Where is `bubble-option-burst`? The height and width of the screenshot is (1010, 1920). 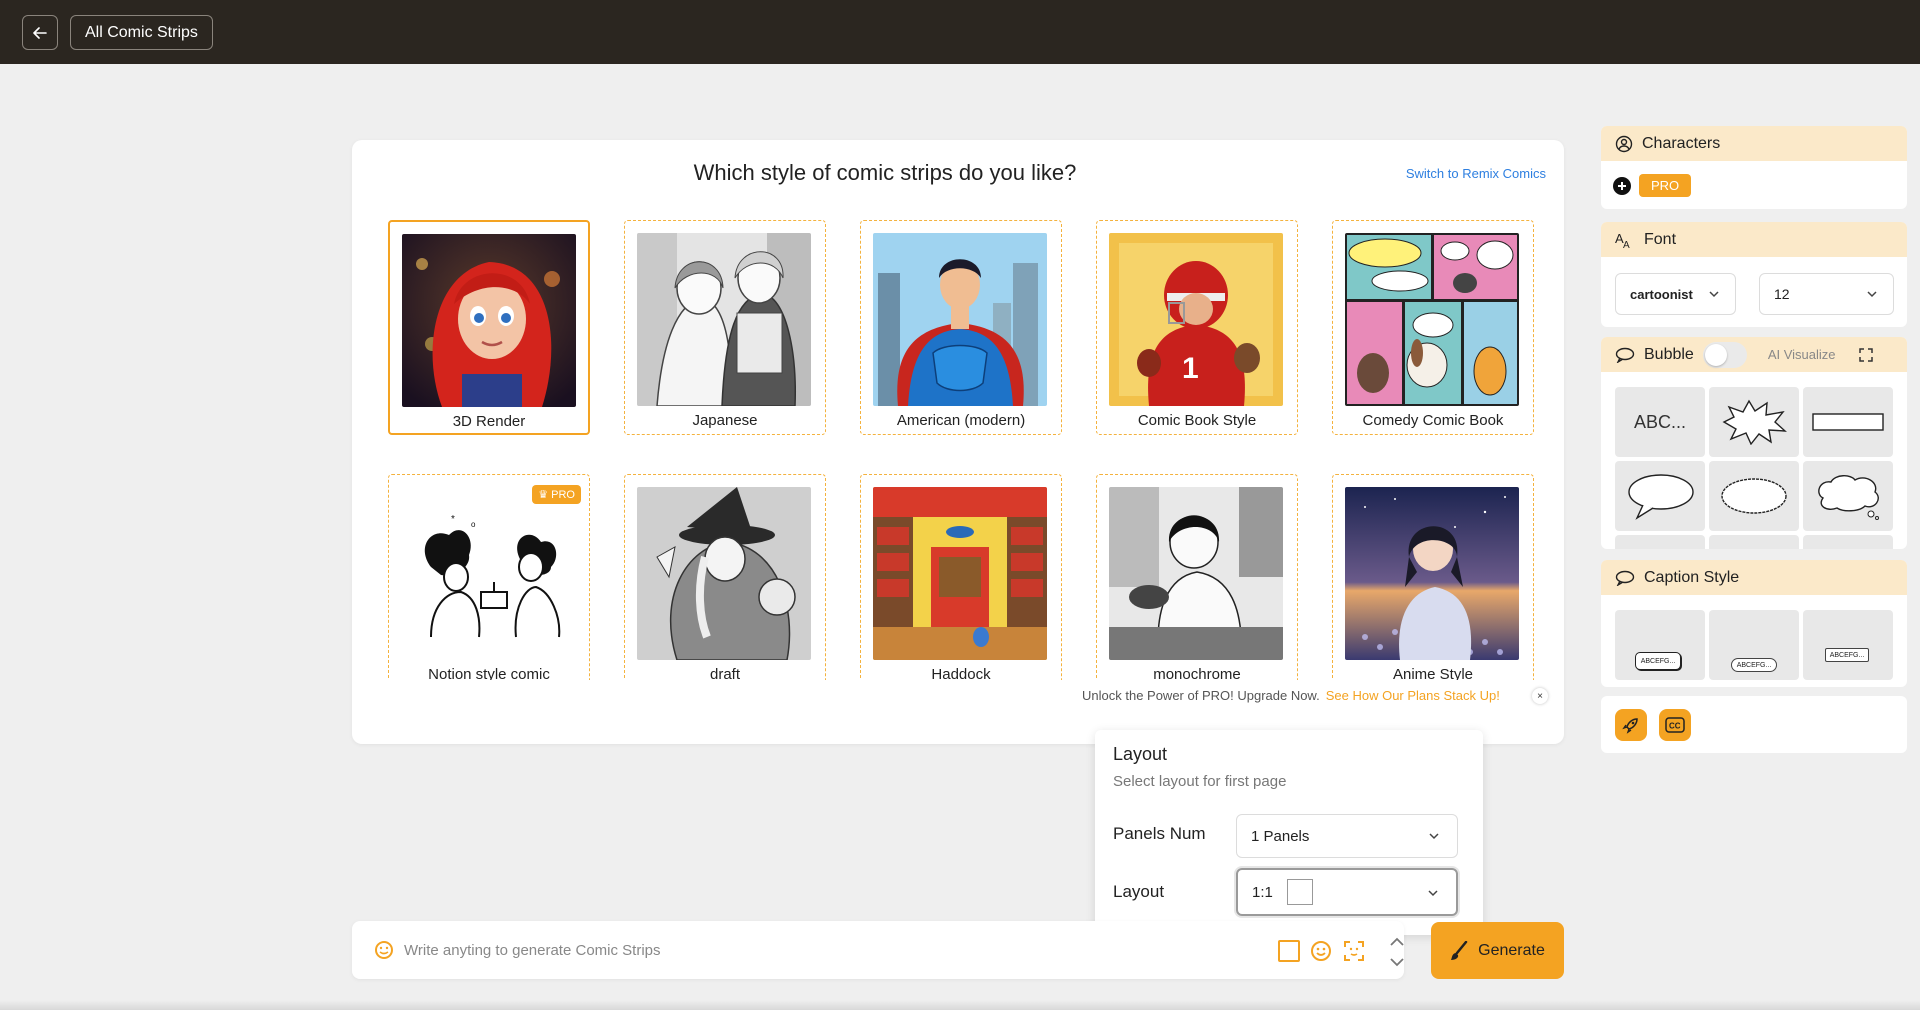 bubble-option-burst is located at coordinates (1754, 422).